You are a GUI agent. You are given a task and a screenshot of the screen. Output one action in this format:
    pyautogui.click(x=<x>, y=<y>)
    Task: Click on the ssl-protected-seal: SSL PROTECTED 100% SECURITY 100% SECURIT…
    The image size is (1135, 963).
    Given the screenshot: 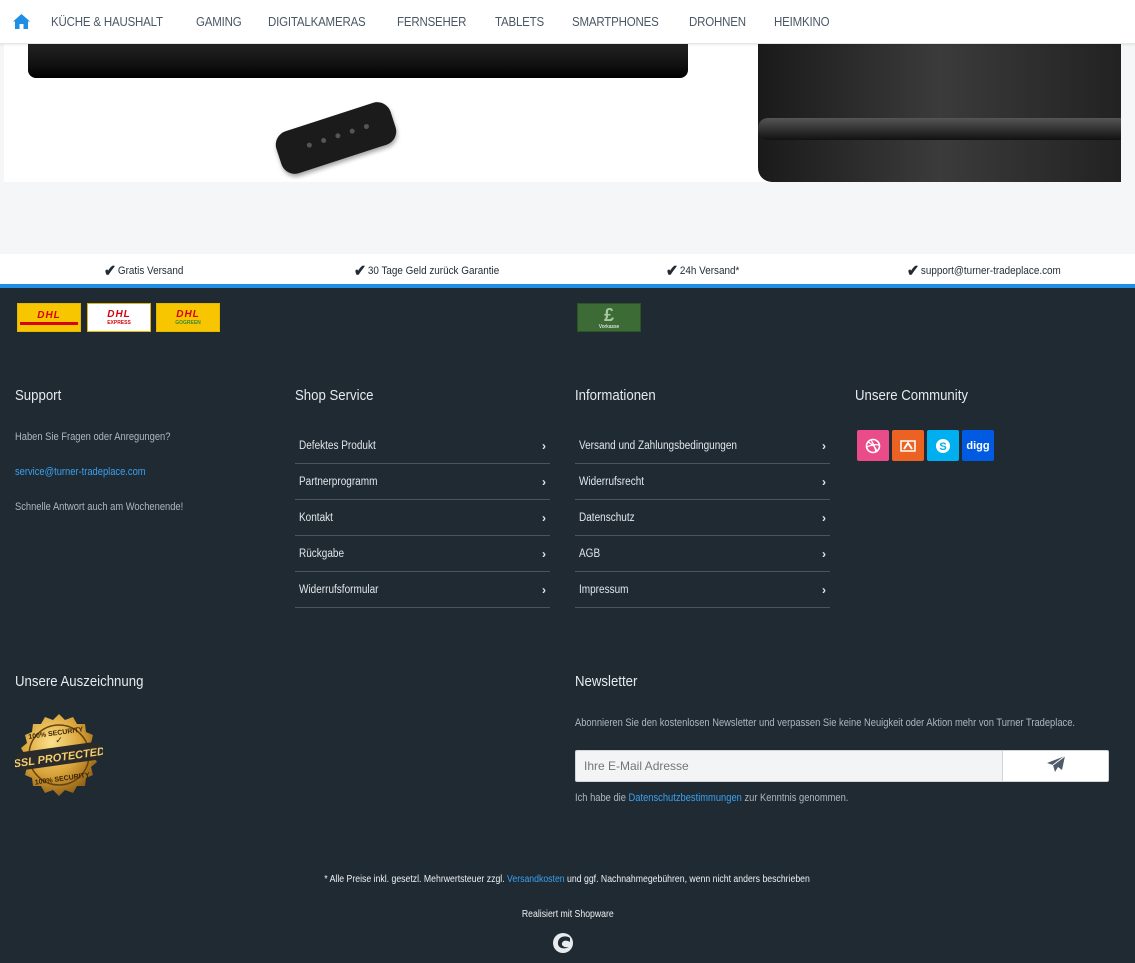 What is the action you would take?
    pyautogui.click(x=59, y=757)
    